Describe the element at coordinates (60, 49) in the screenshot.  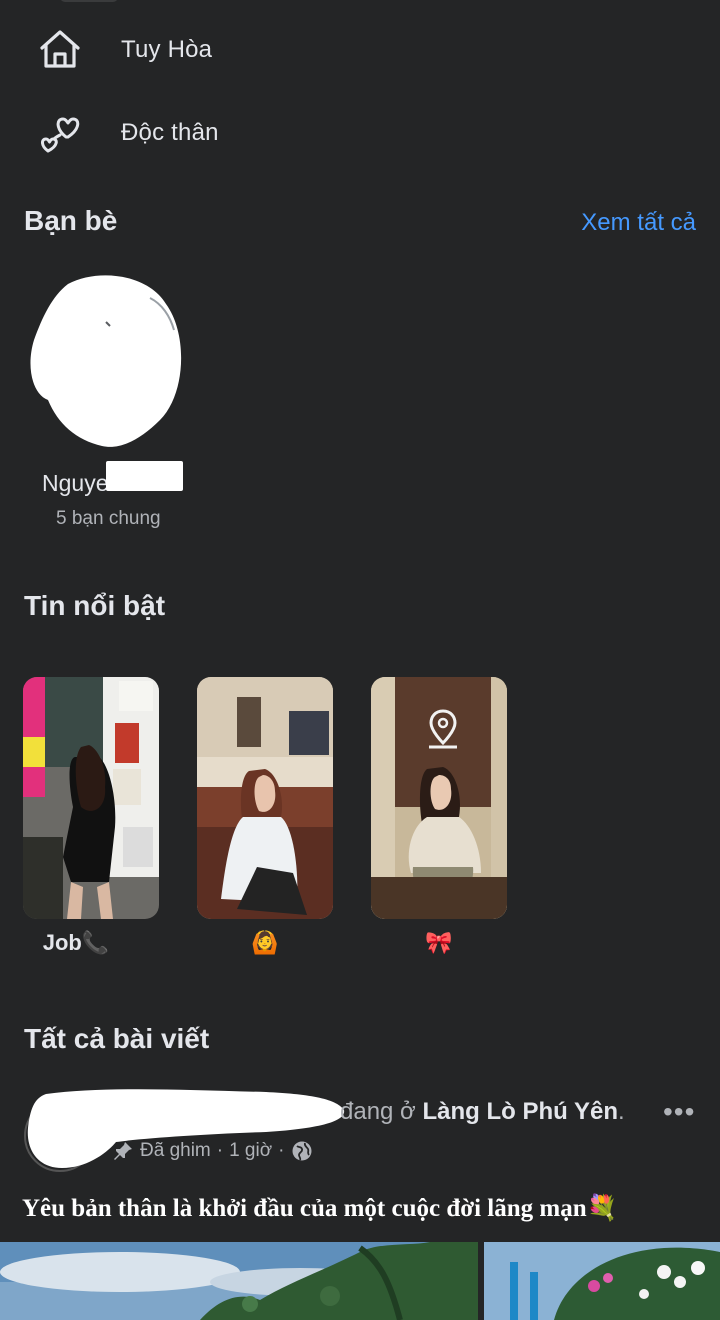
I see `home-icon` at that location.